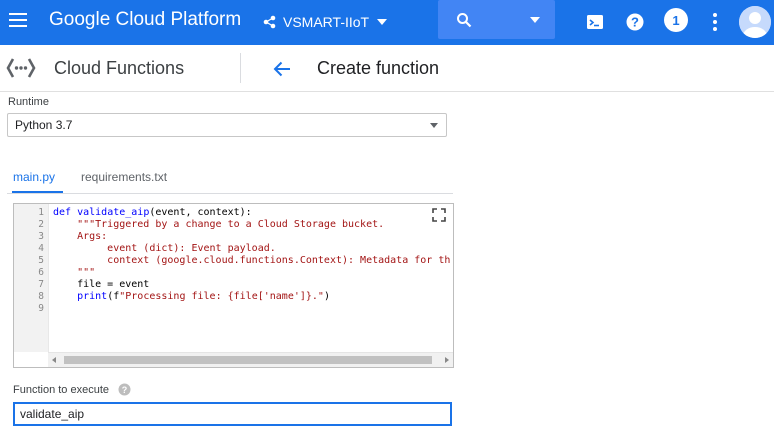 The image size is (774, 431). I want to click on line-number: 9, so click(41, 308).